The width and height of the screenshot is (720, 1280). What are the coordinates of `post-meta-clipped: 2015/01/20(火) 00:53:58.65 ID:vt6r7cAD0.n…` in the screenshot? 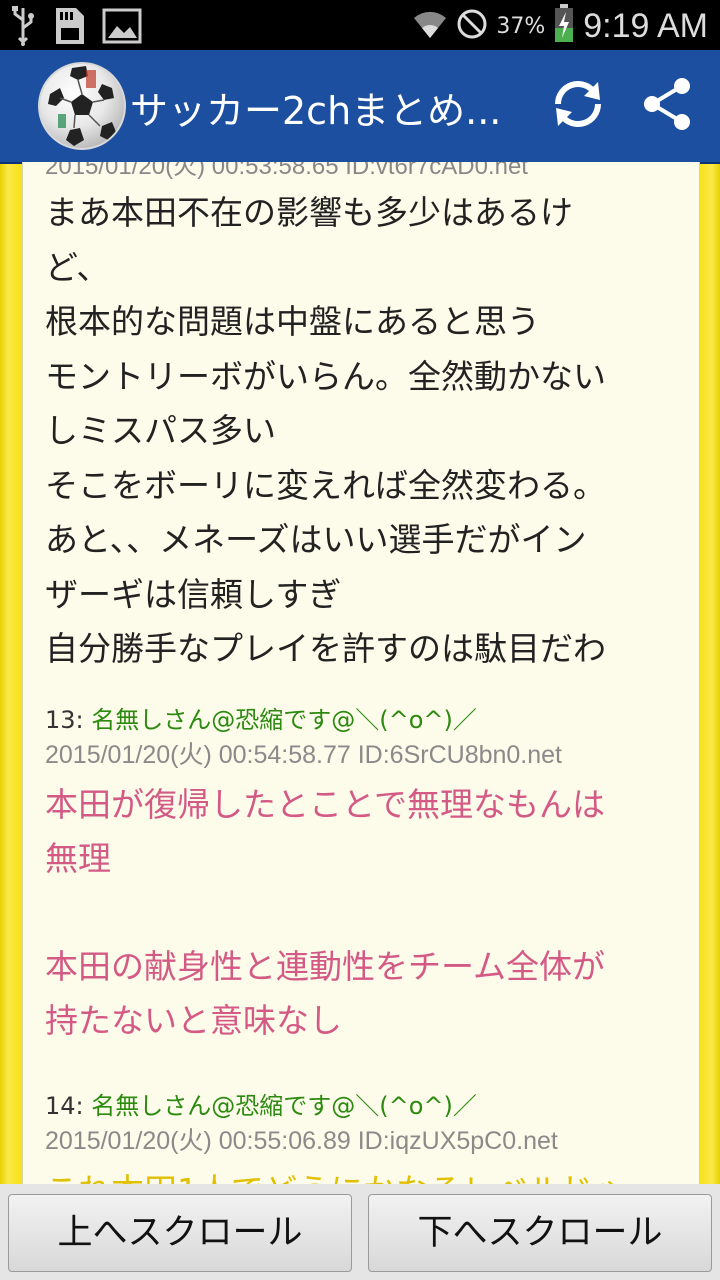 It's located at (286, 171).